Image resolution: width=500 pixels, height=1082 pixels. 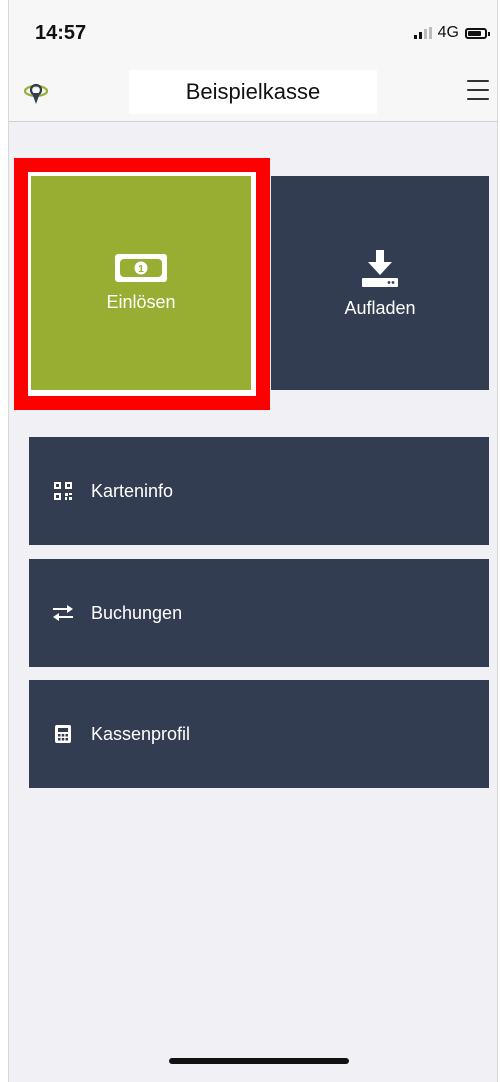 I want to click on status-bar: 14:57 4G, so click(x=253, y=33).